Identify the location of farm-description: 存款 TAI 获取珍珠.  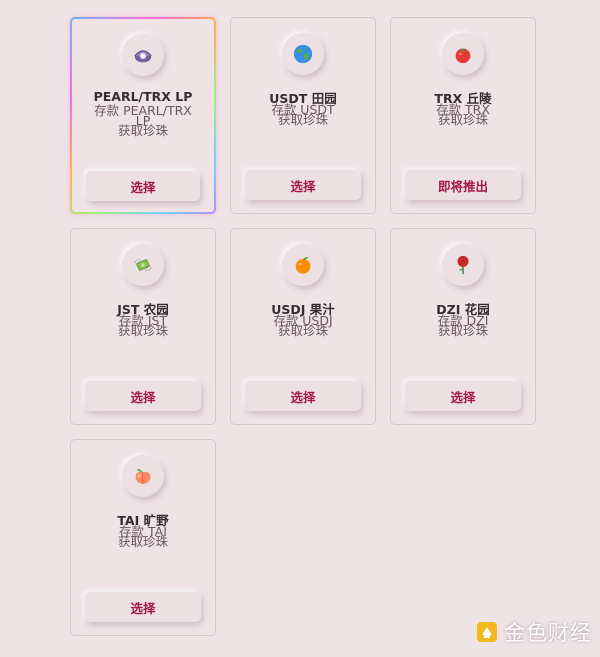
(142, 536).